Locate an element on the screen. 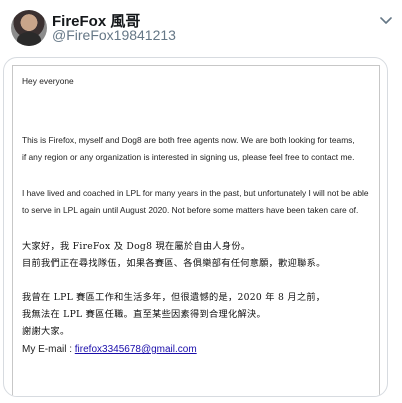 This screenshot has width=402, height=403. email-row: My E-mail : firefox3345678@gmail.com is located at coordinates (109, 349).